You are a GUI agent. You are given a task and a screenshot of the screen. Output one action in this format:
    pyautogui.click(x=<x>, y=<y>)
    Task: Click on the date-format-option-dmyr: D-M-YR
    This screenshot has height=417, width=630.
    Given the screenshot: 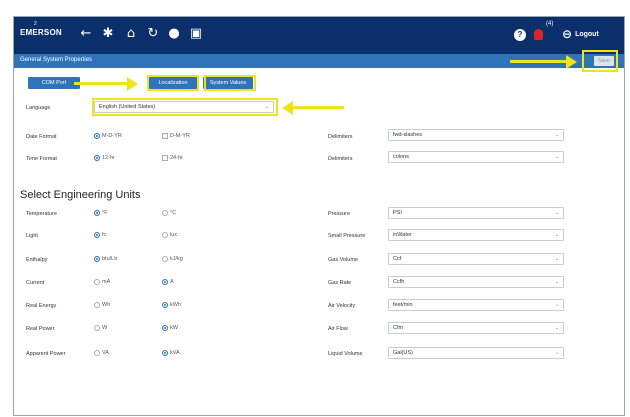 What is the action you would take?
    pyautogui.click(x=176, y=136)
    